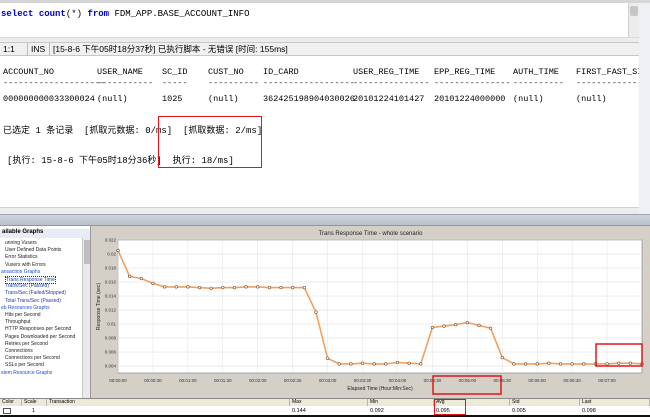  What do you see at coordinates (35, 293) in the screenshot?
I see `tree-item: Trans/Sec (Failed/Stopped)` at bounding box center [35, 293].